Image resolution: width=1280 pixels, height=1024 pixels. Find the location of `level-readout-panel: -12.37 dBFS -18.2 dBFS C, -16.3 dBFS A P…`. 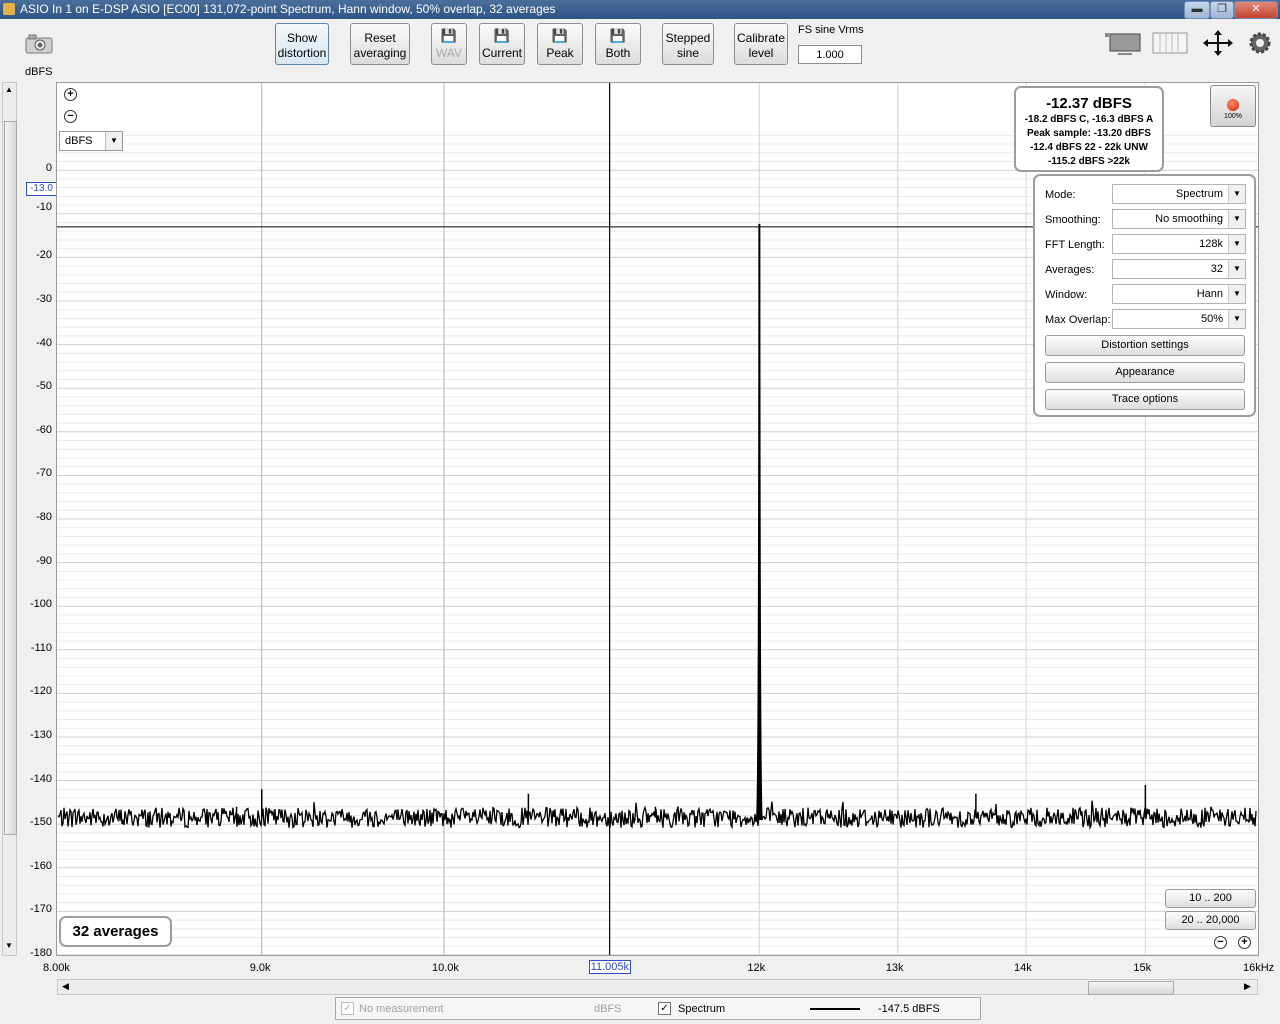

level-readout-panel: -12.37 dBFS -18.2 dBFS C, -16.3 dBFS A P… is located at coordinates (1089, 129).